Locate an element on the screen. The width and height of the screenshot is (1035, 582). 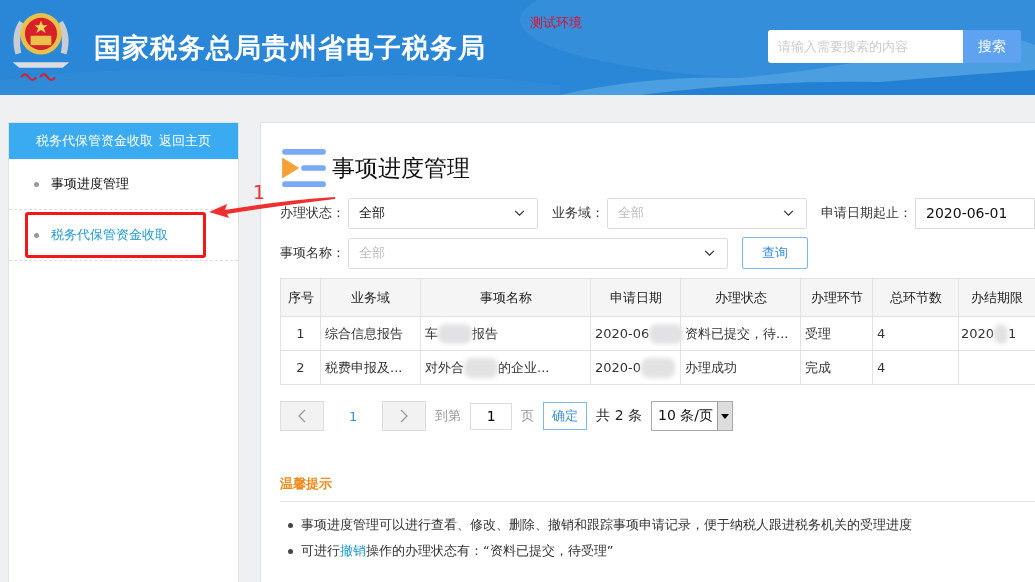
table-cell: 综合信息报告 is located at coordinates (370, 333).